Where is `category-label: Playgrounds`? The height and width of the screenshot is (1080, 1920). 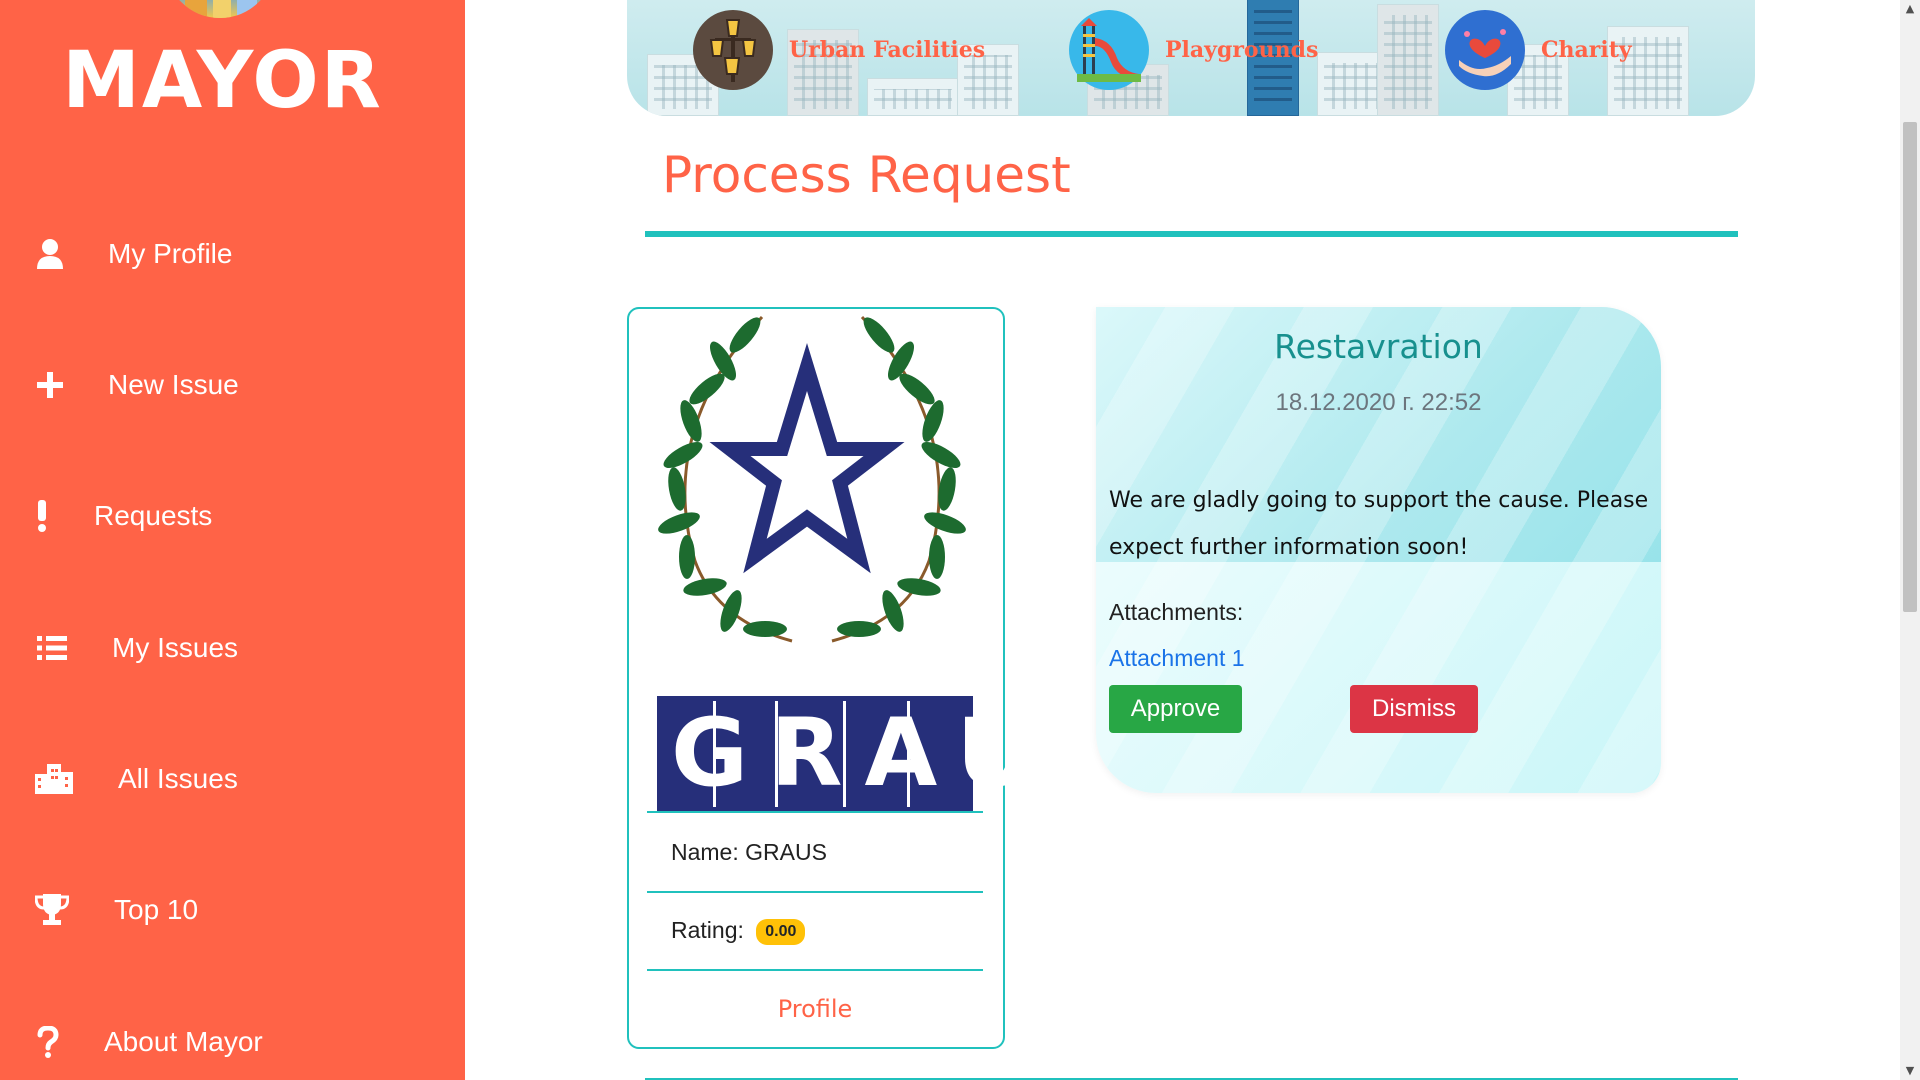
category-label: Playgrounds is located at coordinates (1242, 50).